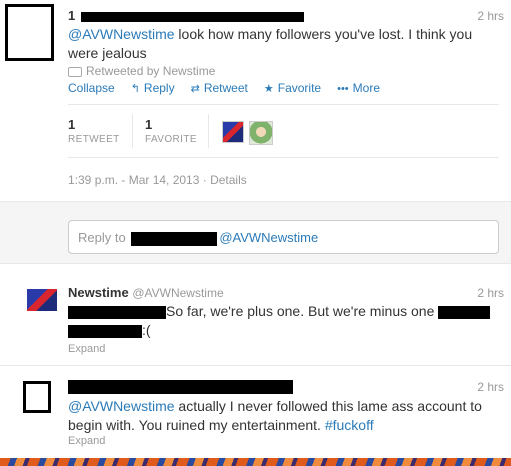 The width and height of the screenshot is (511, 466). I want to click on more-dots-icon: •••, so click(343, 89).